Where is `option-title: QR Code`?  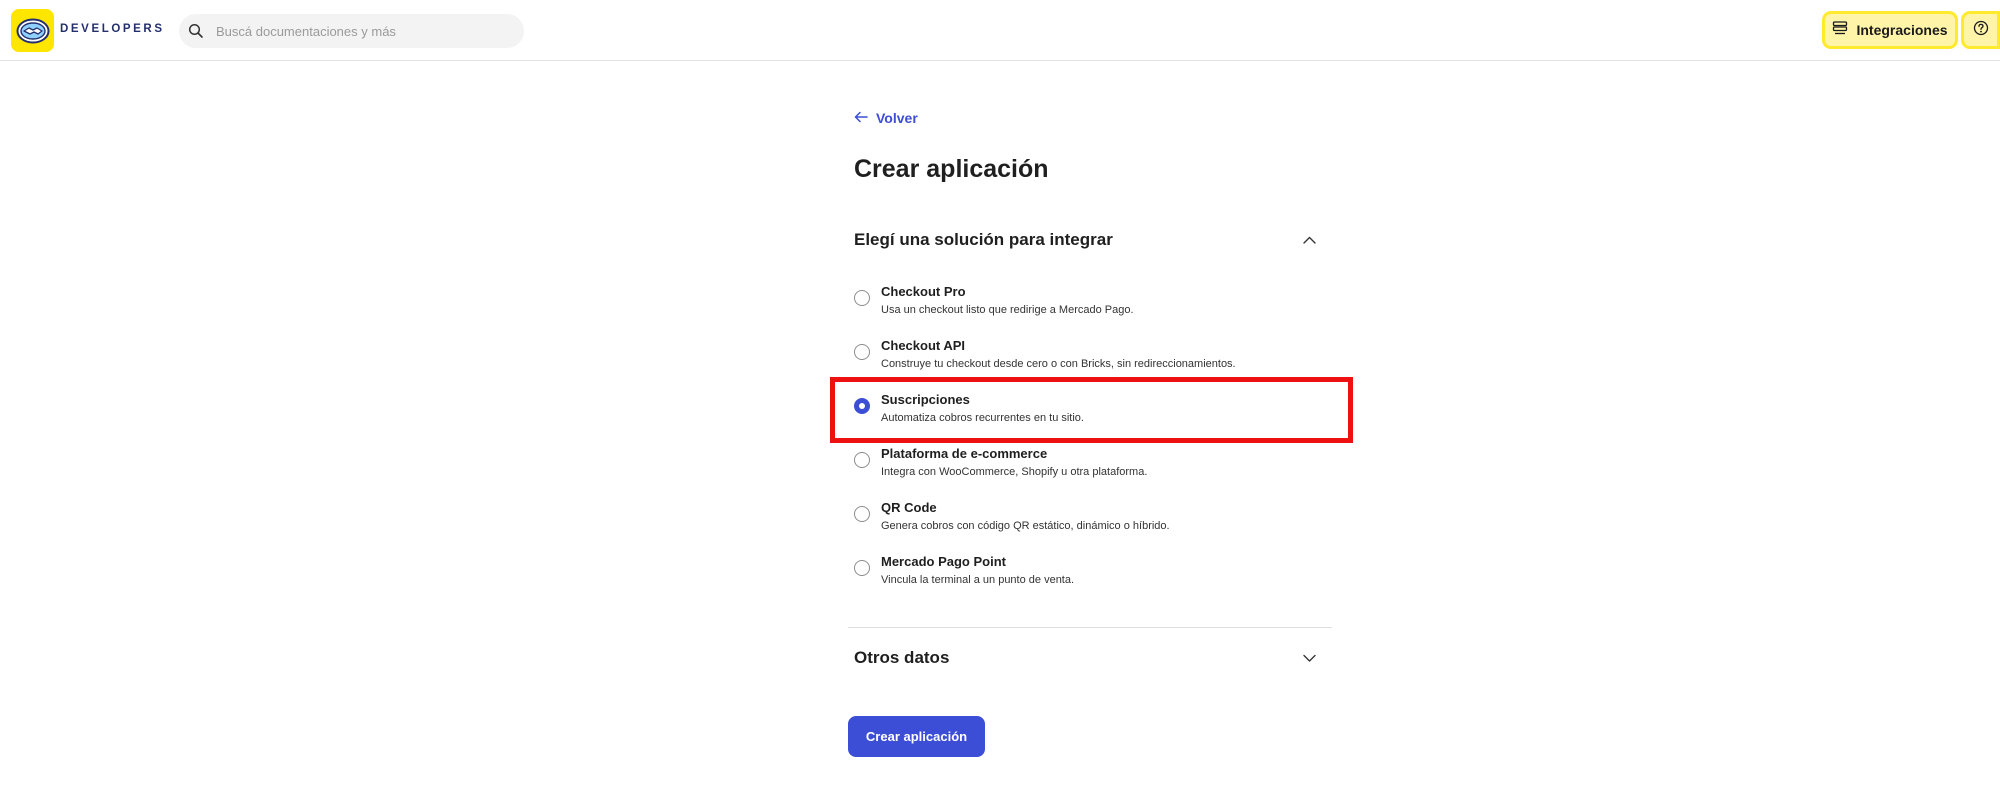
option-title: QR Code is located at coordinates (909, 507).